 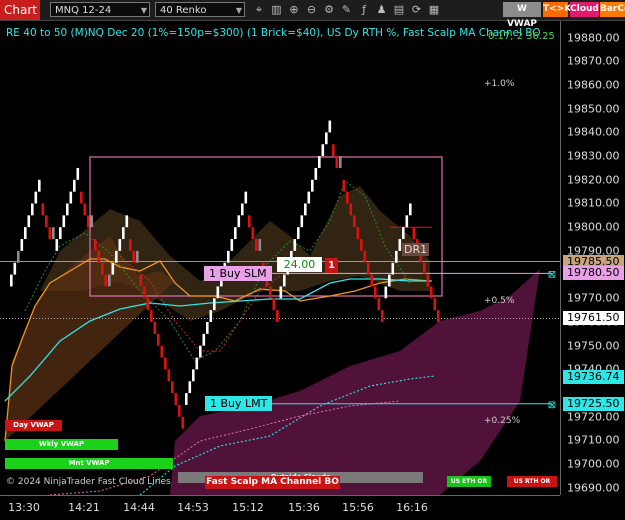 I want to click on price-tick-label: 19820.00, so click(x=593, y=180).